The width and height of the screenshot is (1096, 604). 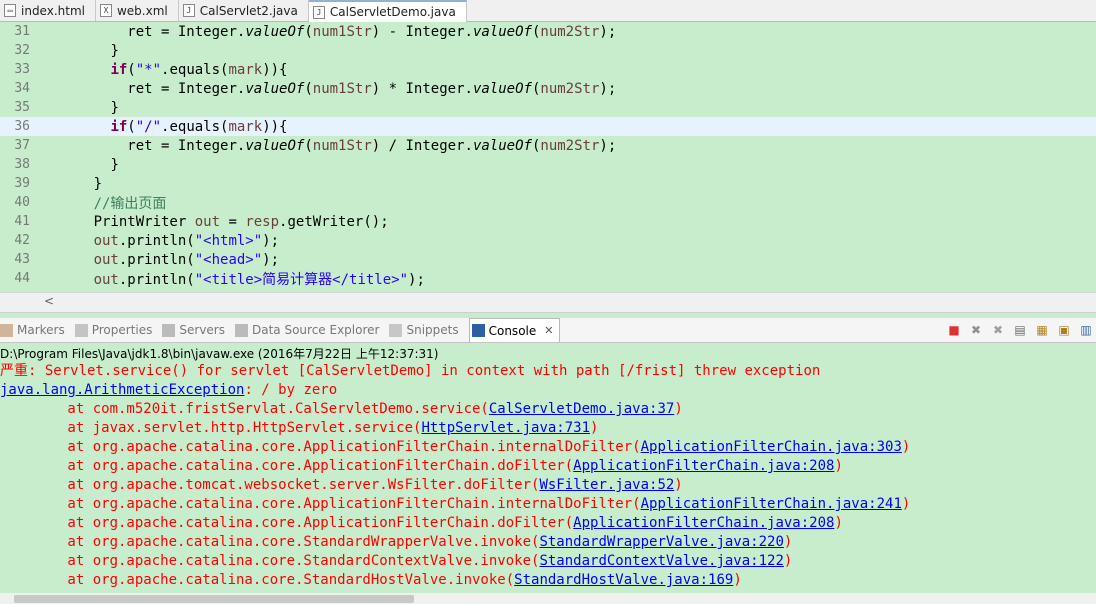 What do you see at coordinates (228, 259) in the screenshot?
I see `code-token: "<head>"` at bounding box center [228, 259].